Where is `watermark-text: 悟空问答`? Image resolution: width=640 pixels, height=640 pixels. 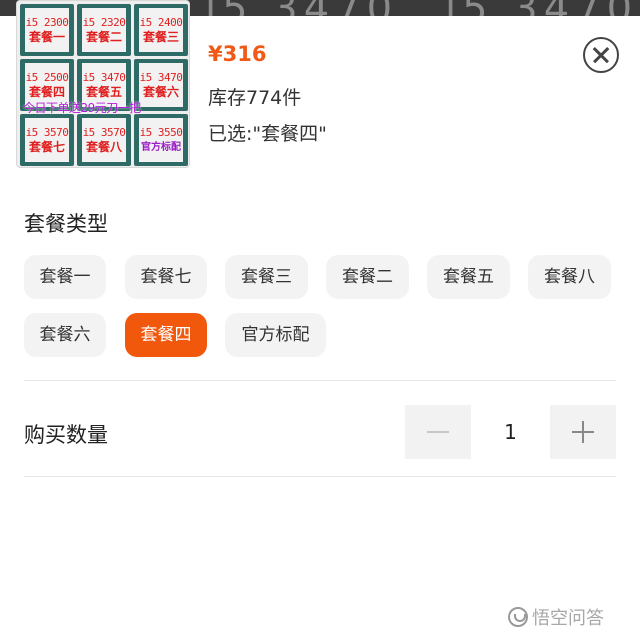
watermark-text: 悟空问答 is located at coordinates (568, 618).